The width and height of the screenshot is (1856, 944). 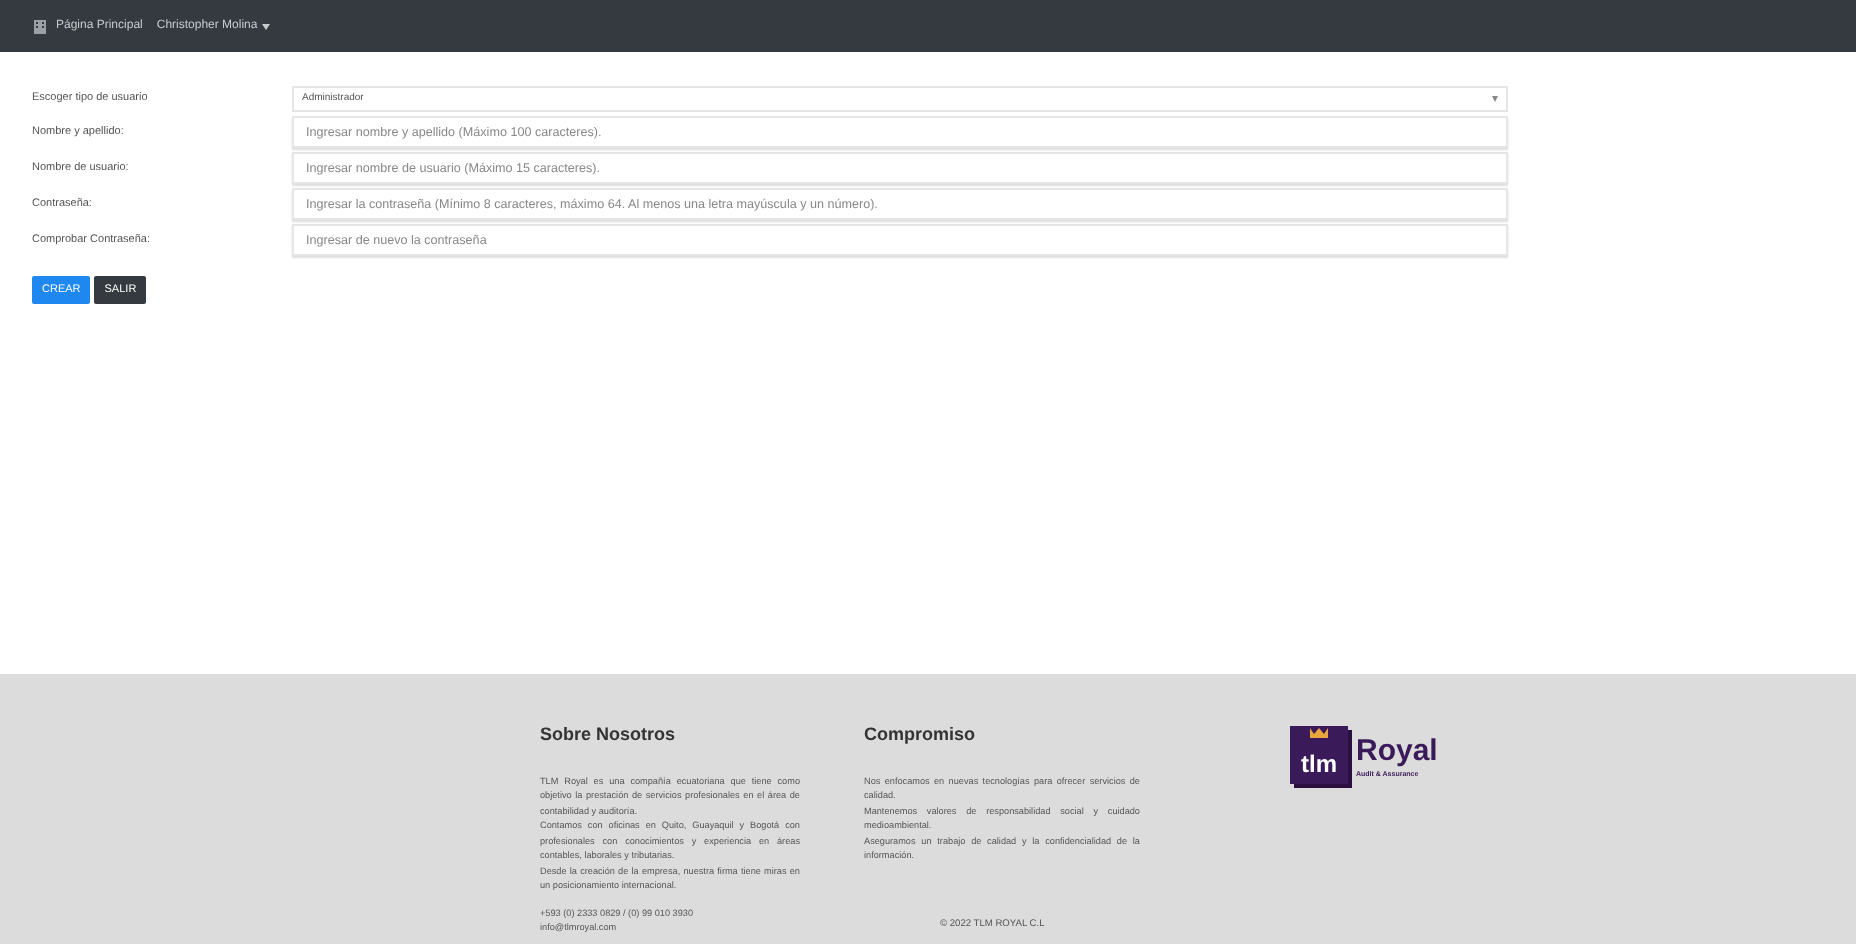 What do you see at coordinates (1397, 751) in the screenshot?
I see `logo-text: Royal` at bounding box center [1397, 751].